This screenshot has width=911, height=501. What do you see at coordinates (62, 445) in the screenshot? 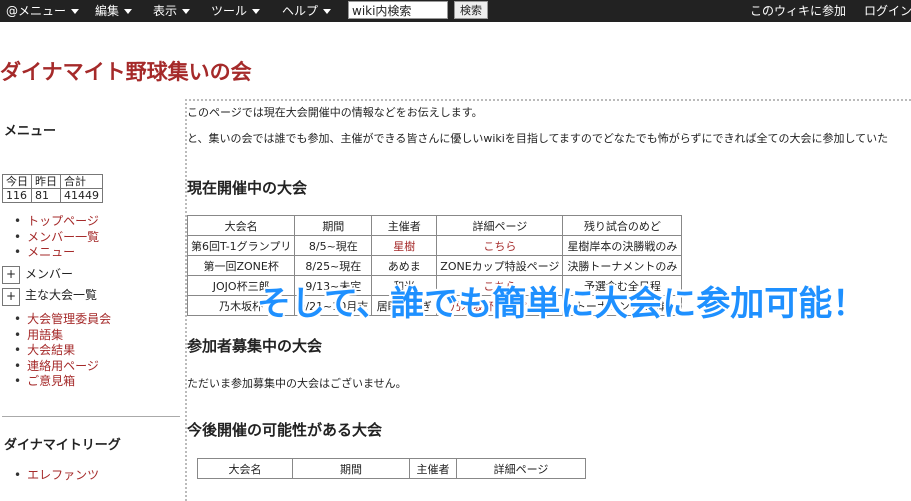
I see `league-heading: ダイナマイトリーグ` at bounding box center [62, 445].